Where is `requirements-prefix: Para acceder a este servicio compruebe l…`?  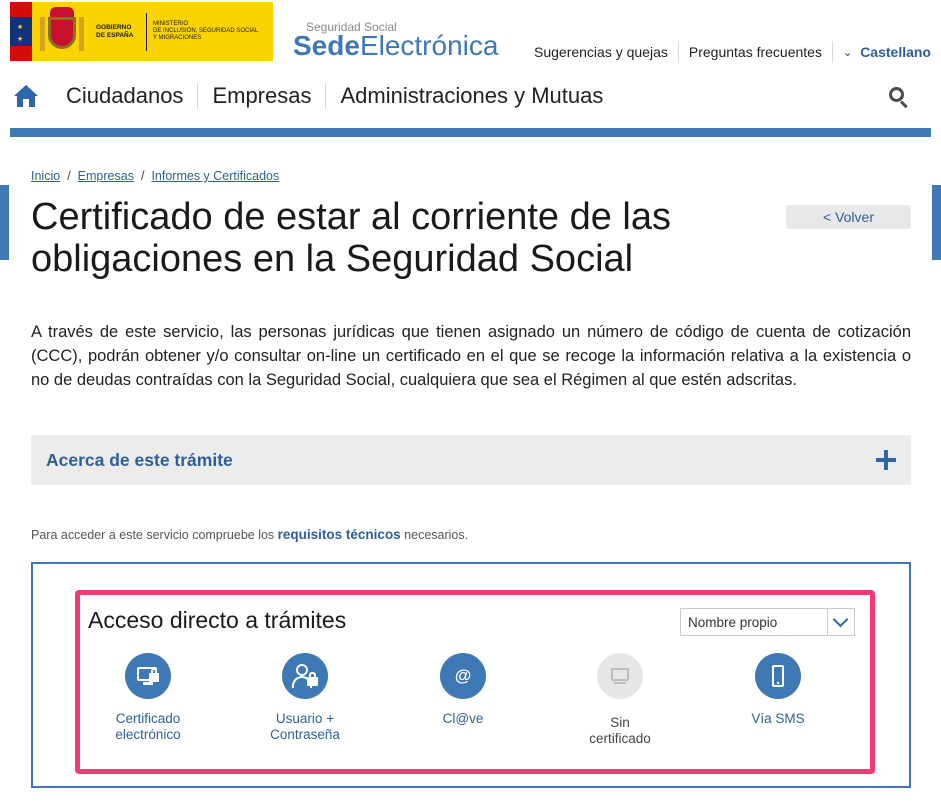 requirements-prefix: Para acceder a este servicio compruebe l… is located at coordinates (154, 535).